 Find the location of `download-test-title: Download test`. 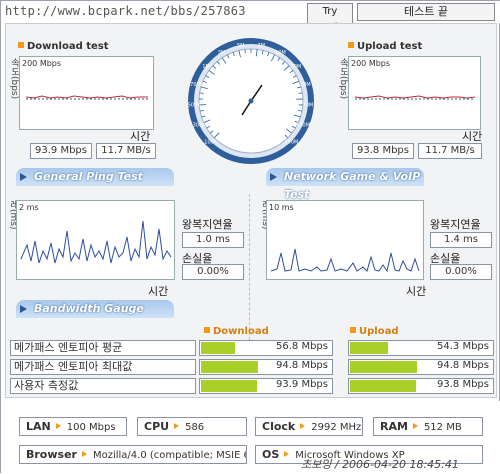

download-test-title: Download test is located at coordinates (63, 46).